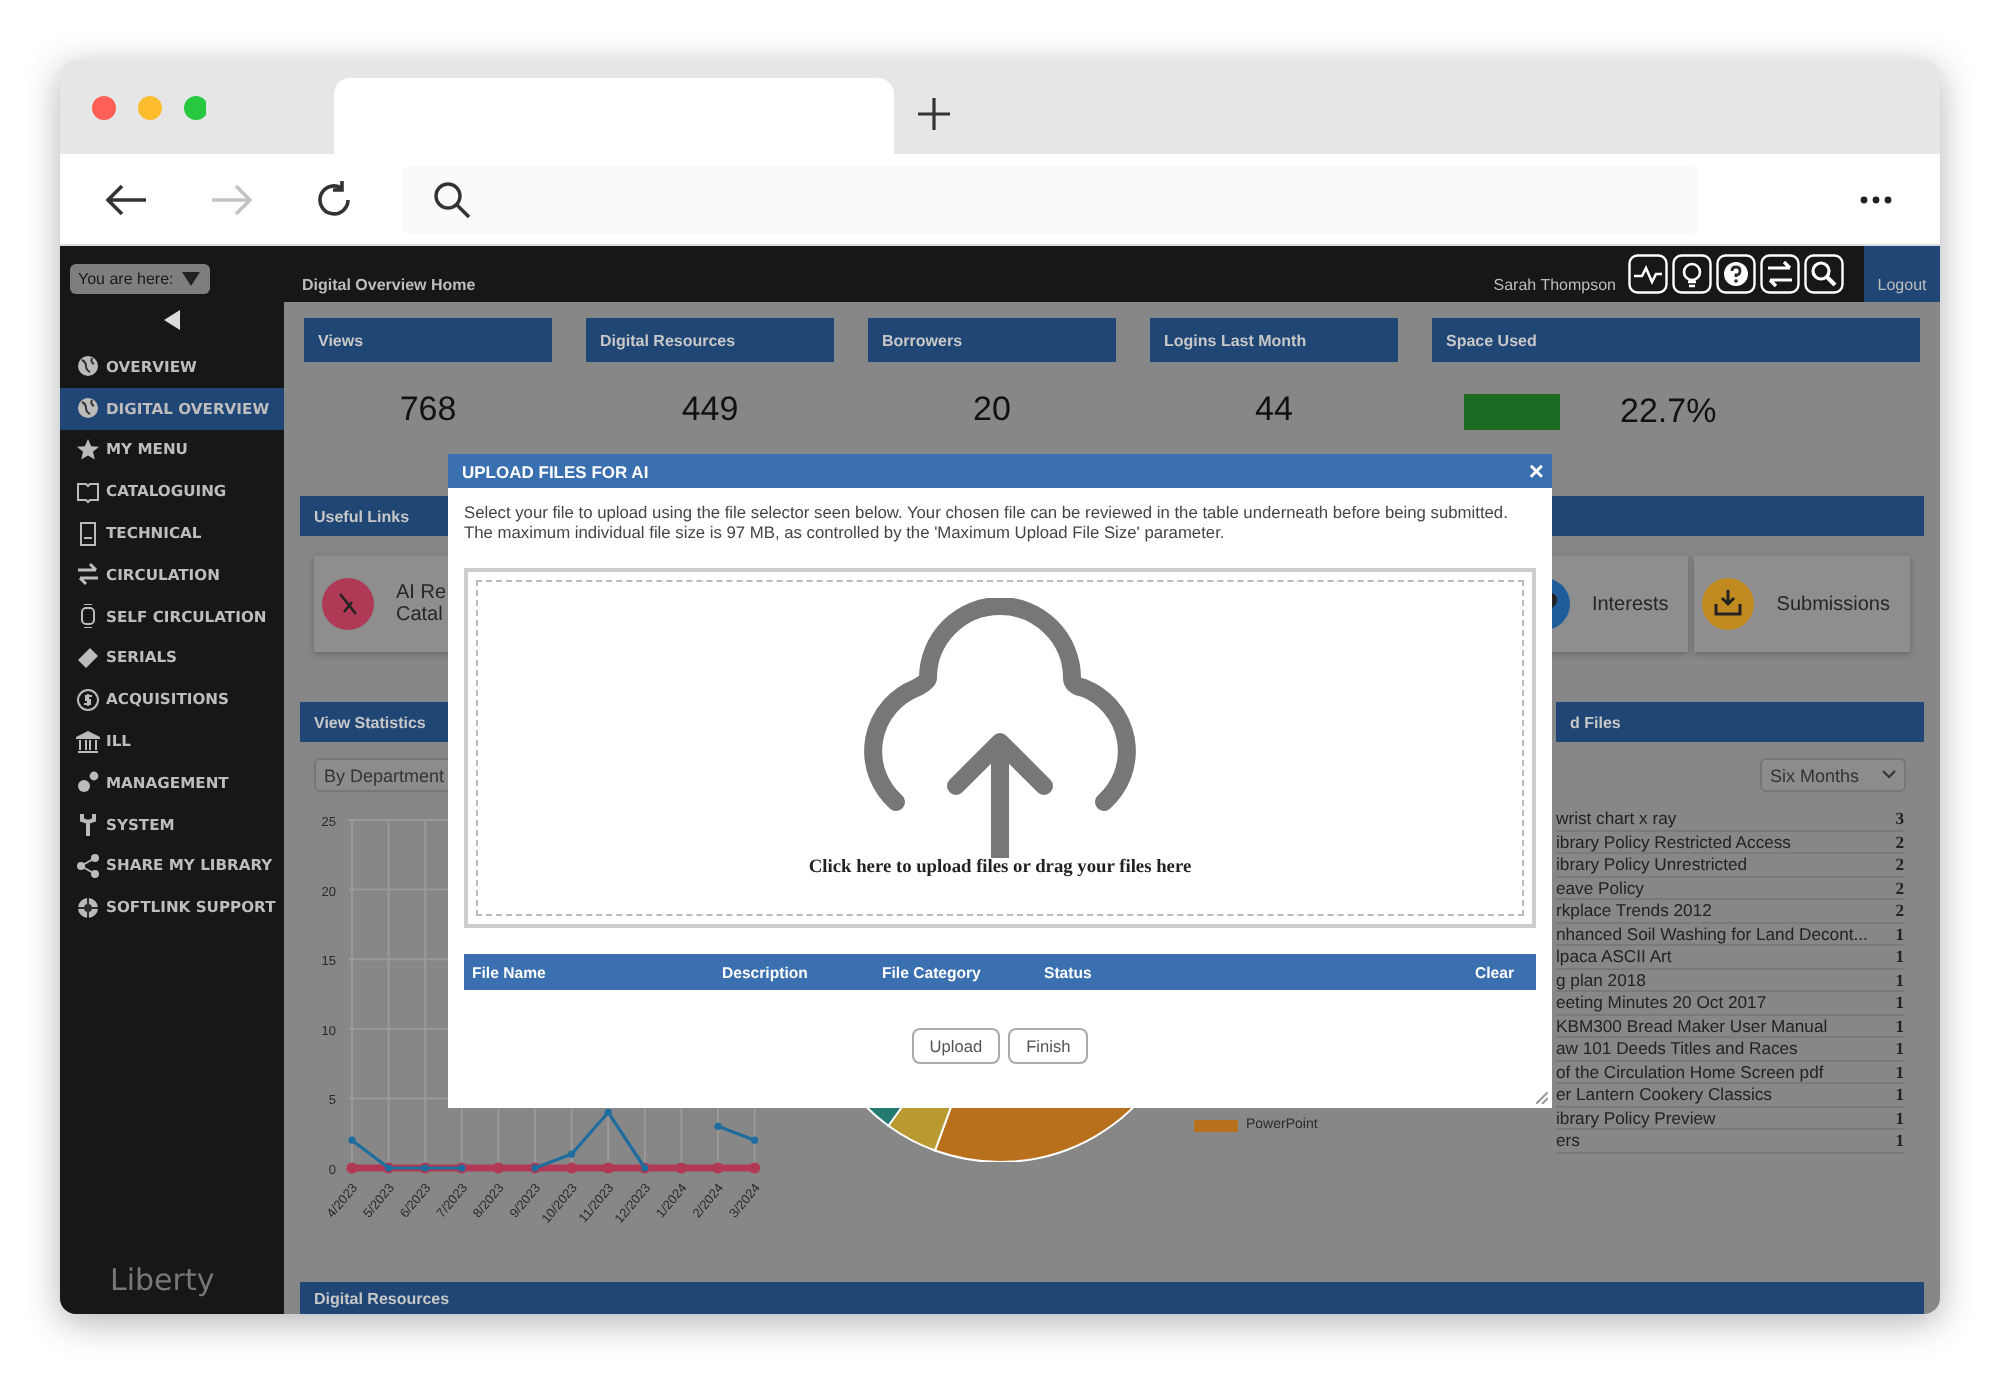 Image resolution: width=2000 pixels, height=1374 pixels. What do you see at coordinates (1833, 775) in the screenshot?
I see `period-dropdown: Six Months` at bounding box center [1833, 775].